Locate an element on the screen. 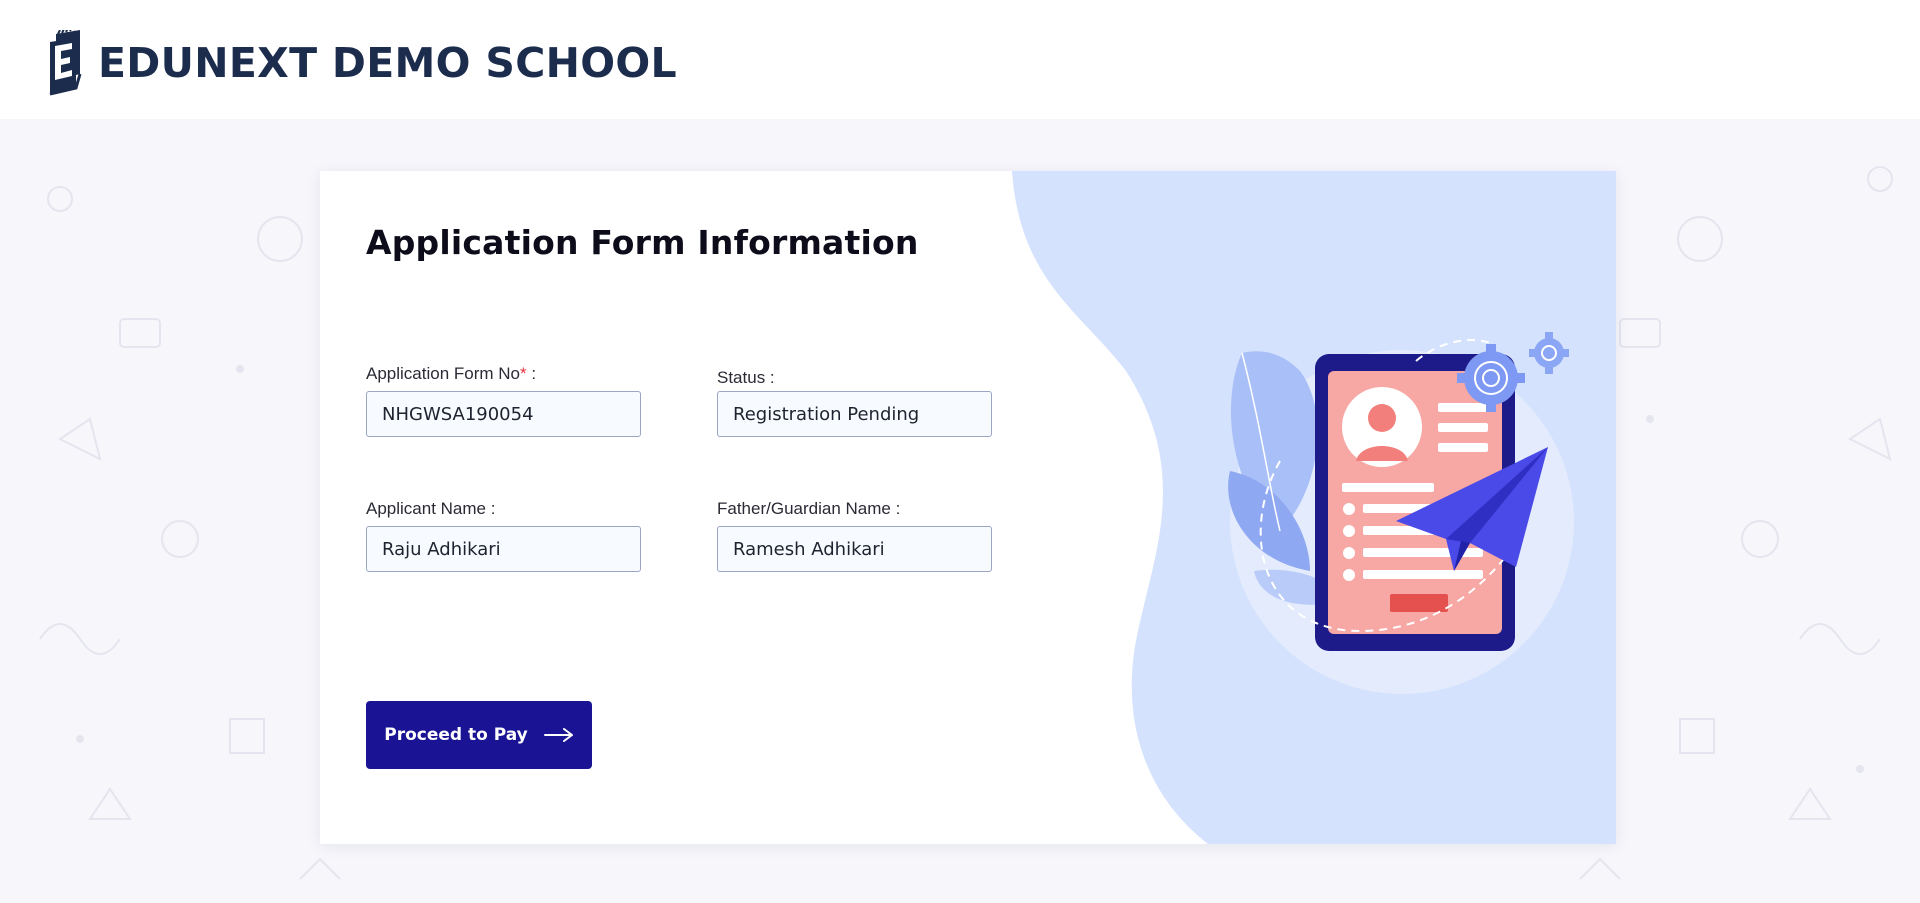 The height and width of the screenshot is (903, 1920). father-guardian-name-field: Father/Guardian Name : Ramesh Adhikari is located at coordinates (855, 535).